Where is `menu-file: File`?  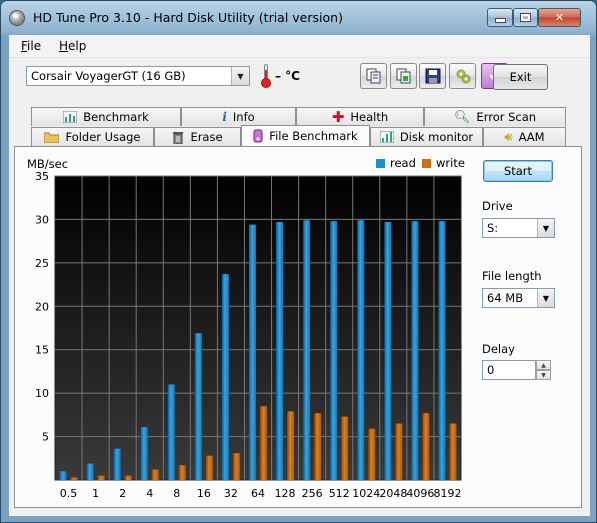 menu-file: File is located at coordinates (31, 46).